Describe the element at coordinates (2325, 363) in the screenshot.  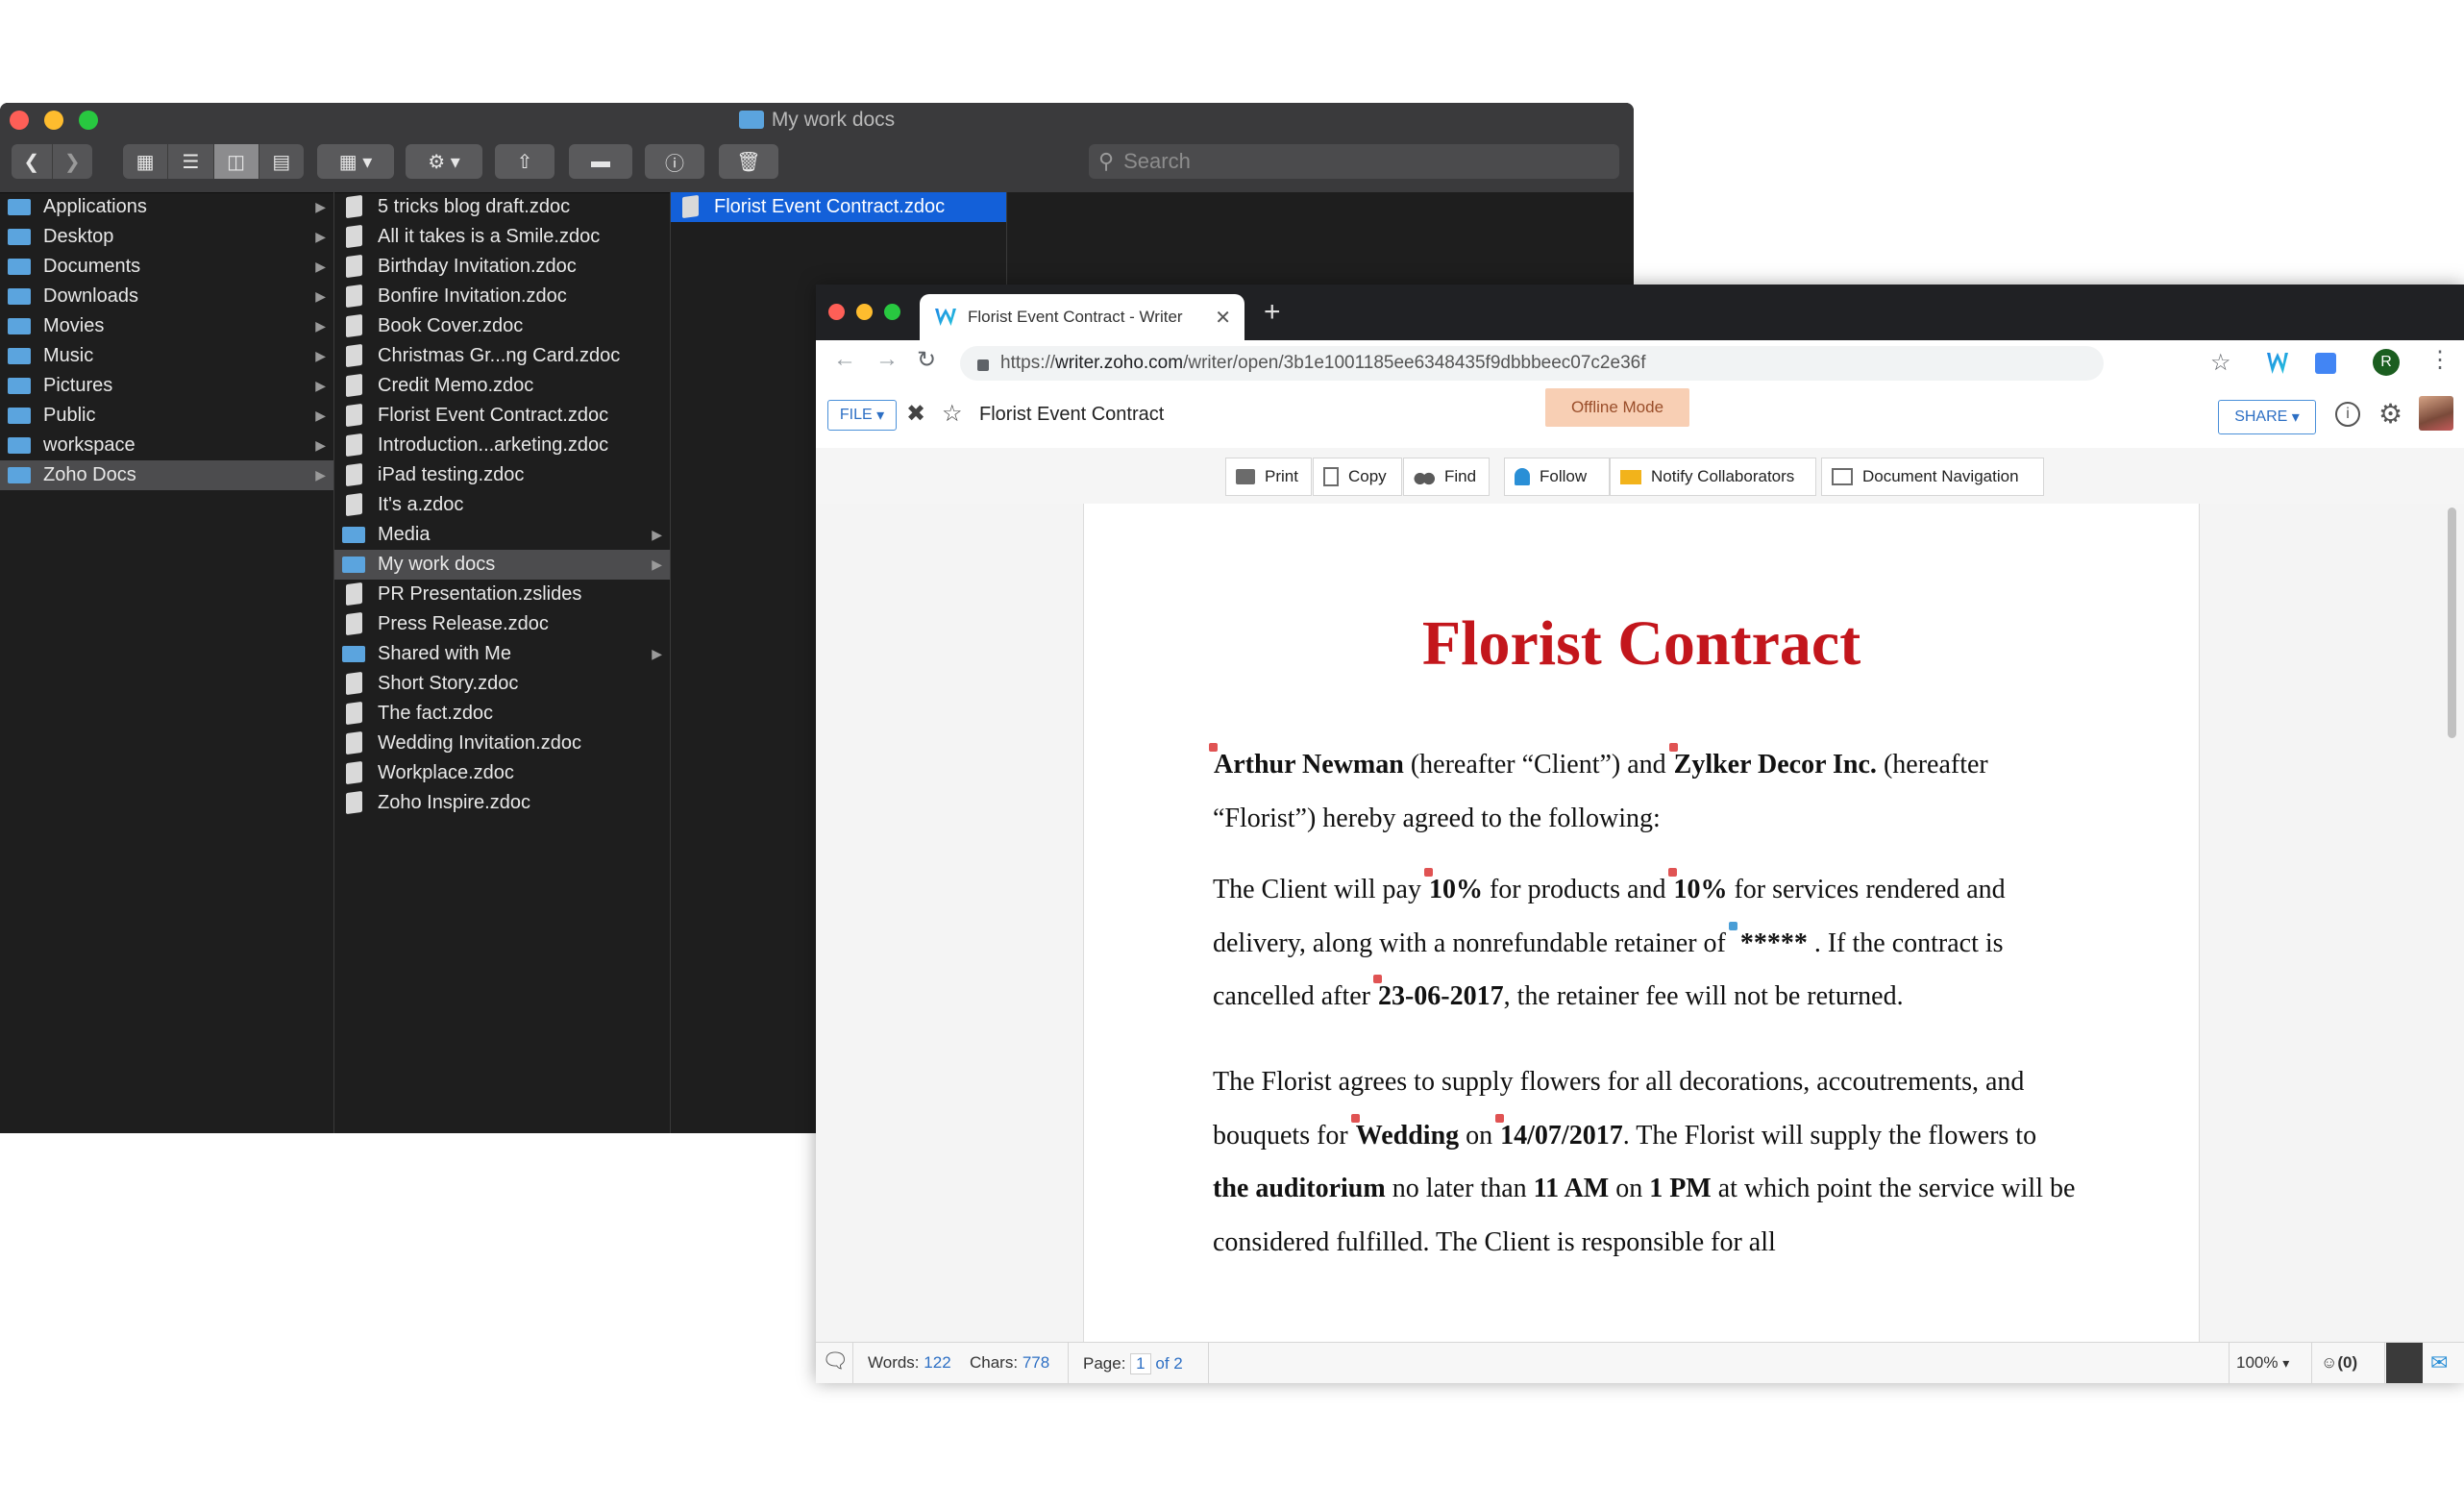
I see `translate-extension-icon` at that location.